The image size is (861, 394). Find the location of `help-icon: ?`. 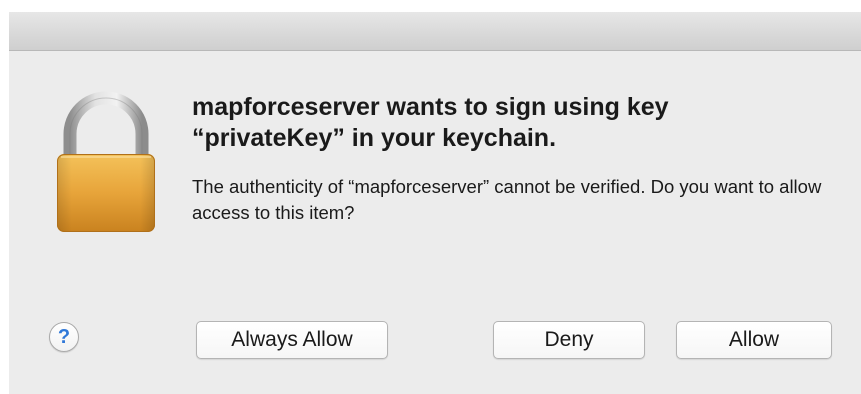

help-icon: ? is located at coordinates (64, 336).